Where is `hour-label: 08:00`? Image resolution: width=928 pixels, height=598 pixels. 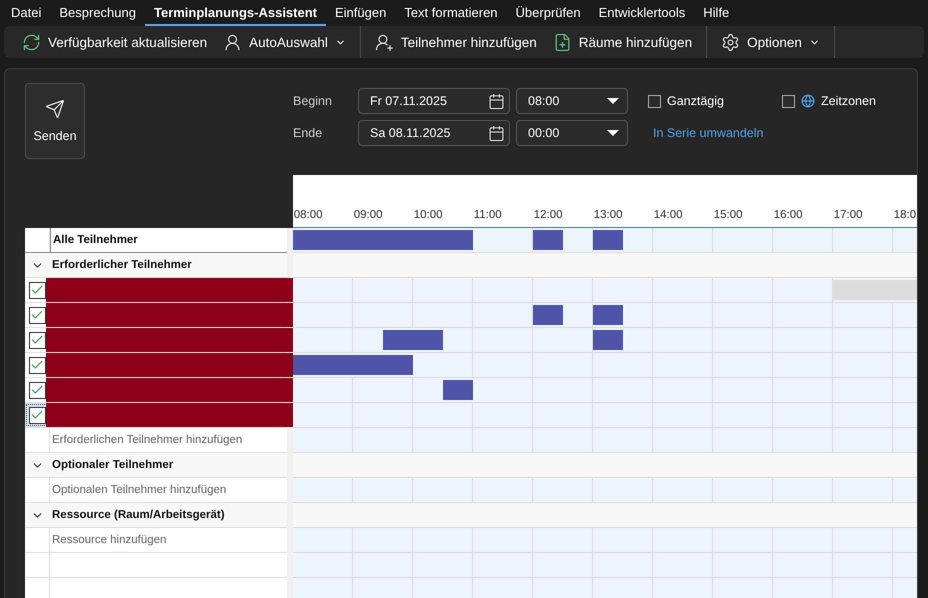
hour-label: 08:00 is located at coordinates (308, 215).